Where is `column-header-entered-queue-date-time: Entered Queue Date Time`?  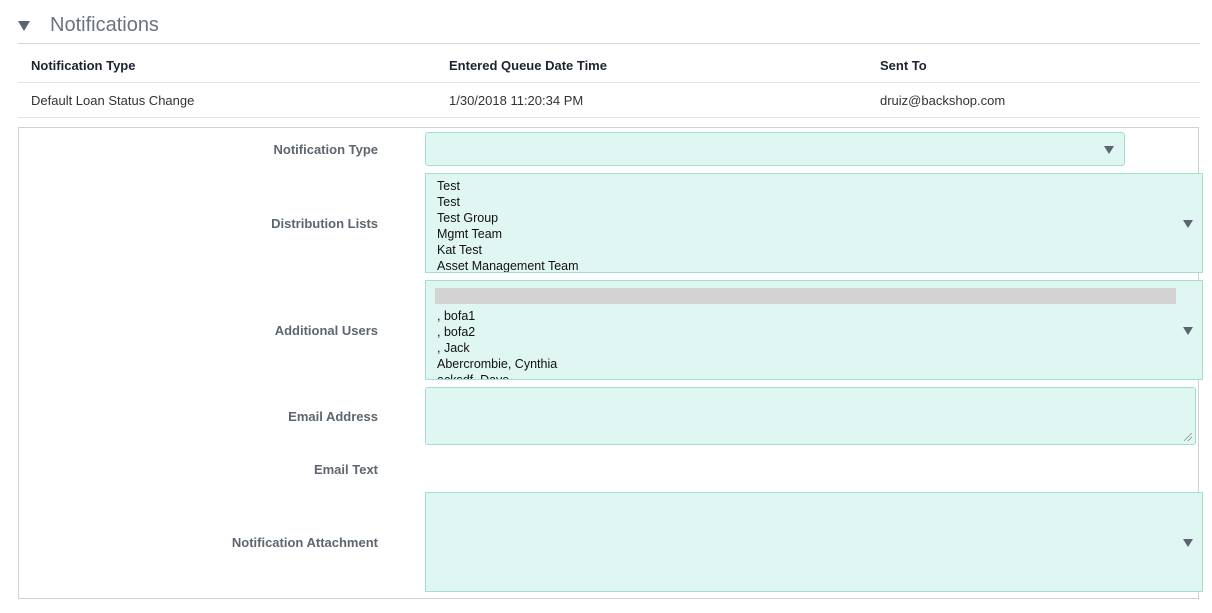
column-header-entered-queue-date-time: Entered Queue Date Time is located at coordinates (528, 65).